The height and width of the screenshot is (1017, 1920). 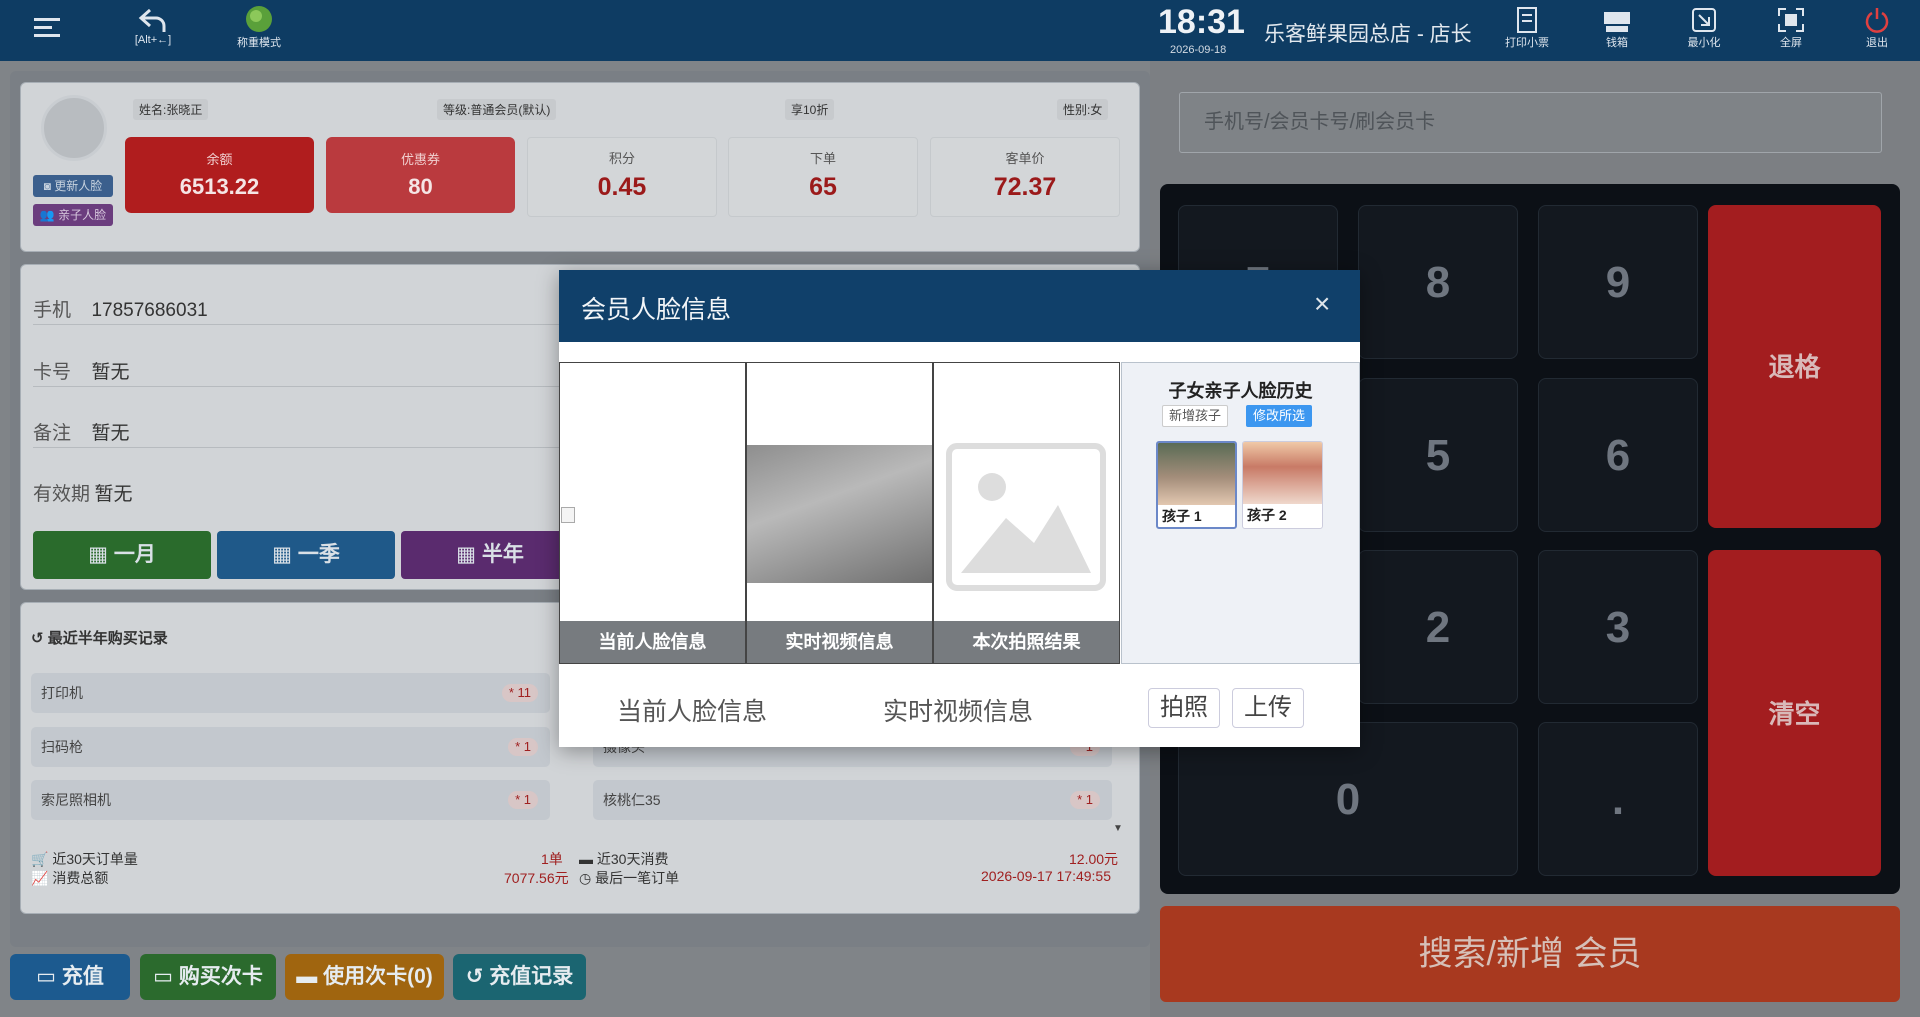 I want to click on child-card-1: 孩子 1, so click(x=1196, y=485).